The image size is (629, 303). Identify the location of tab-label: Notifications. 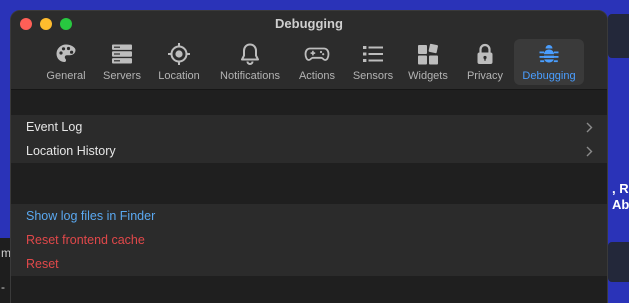
(250, 76).